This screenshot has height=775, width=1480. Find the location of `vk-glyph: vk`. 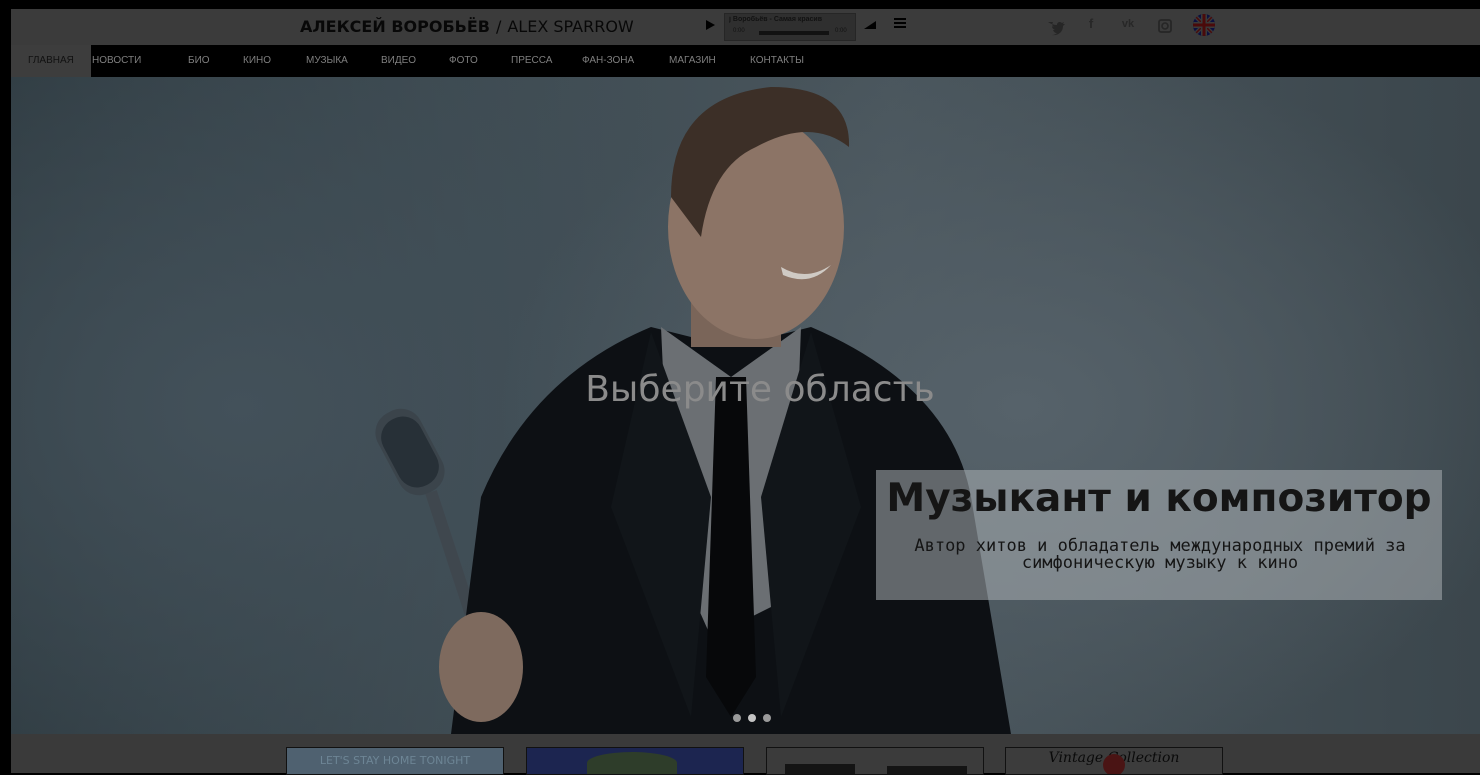

vk-glyph: vk is located at coordinates (1128, 24).